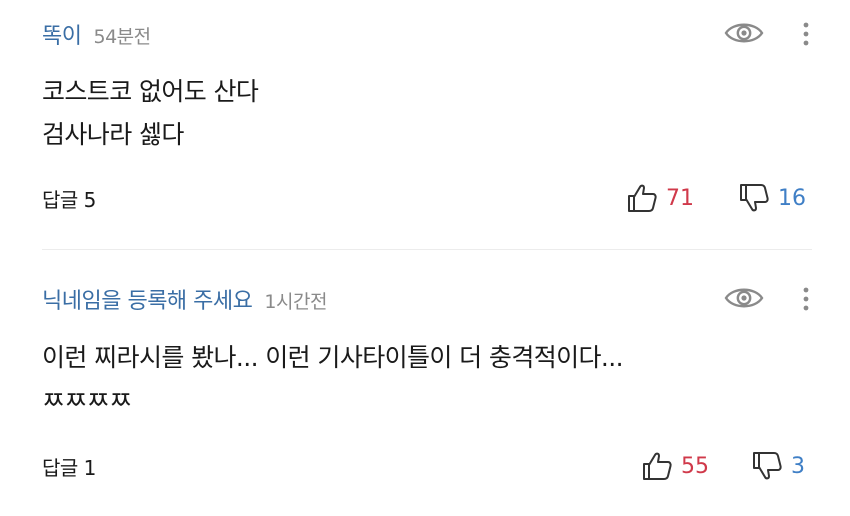  Describe the element at coordinates (680, 198) in the screenshot. I see `like-count: 71` at that location.